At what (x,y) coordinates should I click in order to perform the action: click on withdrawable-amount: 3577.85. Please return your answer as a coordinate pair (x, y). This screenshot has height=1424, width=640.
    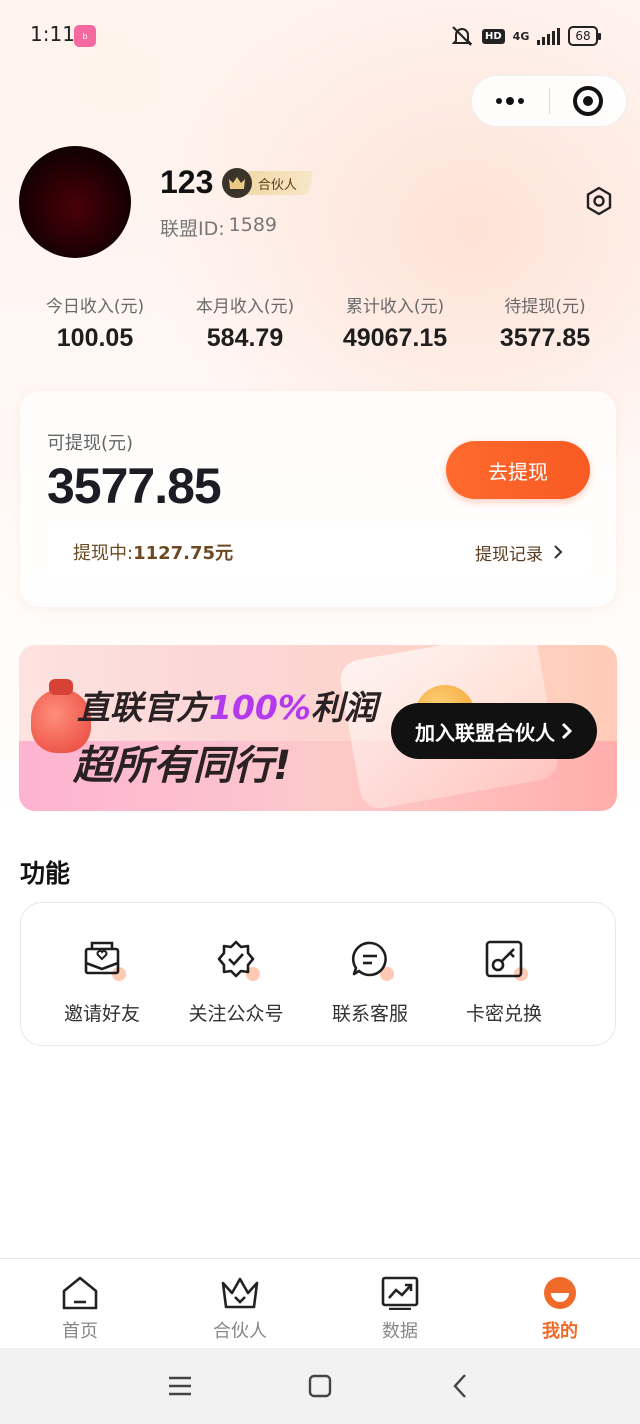
    Looking at the image, I should click on (134, 486).